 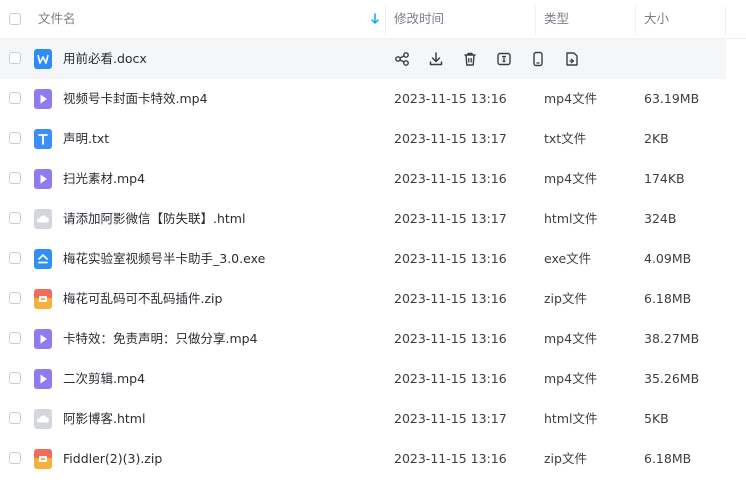 I want to click on exe-file-icon, so click(x=43, y=259).